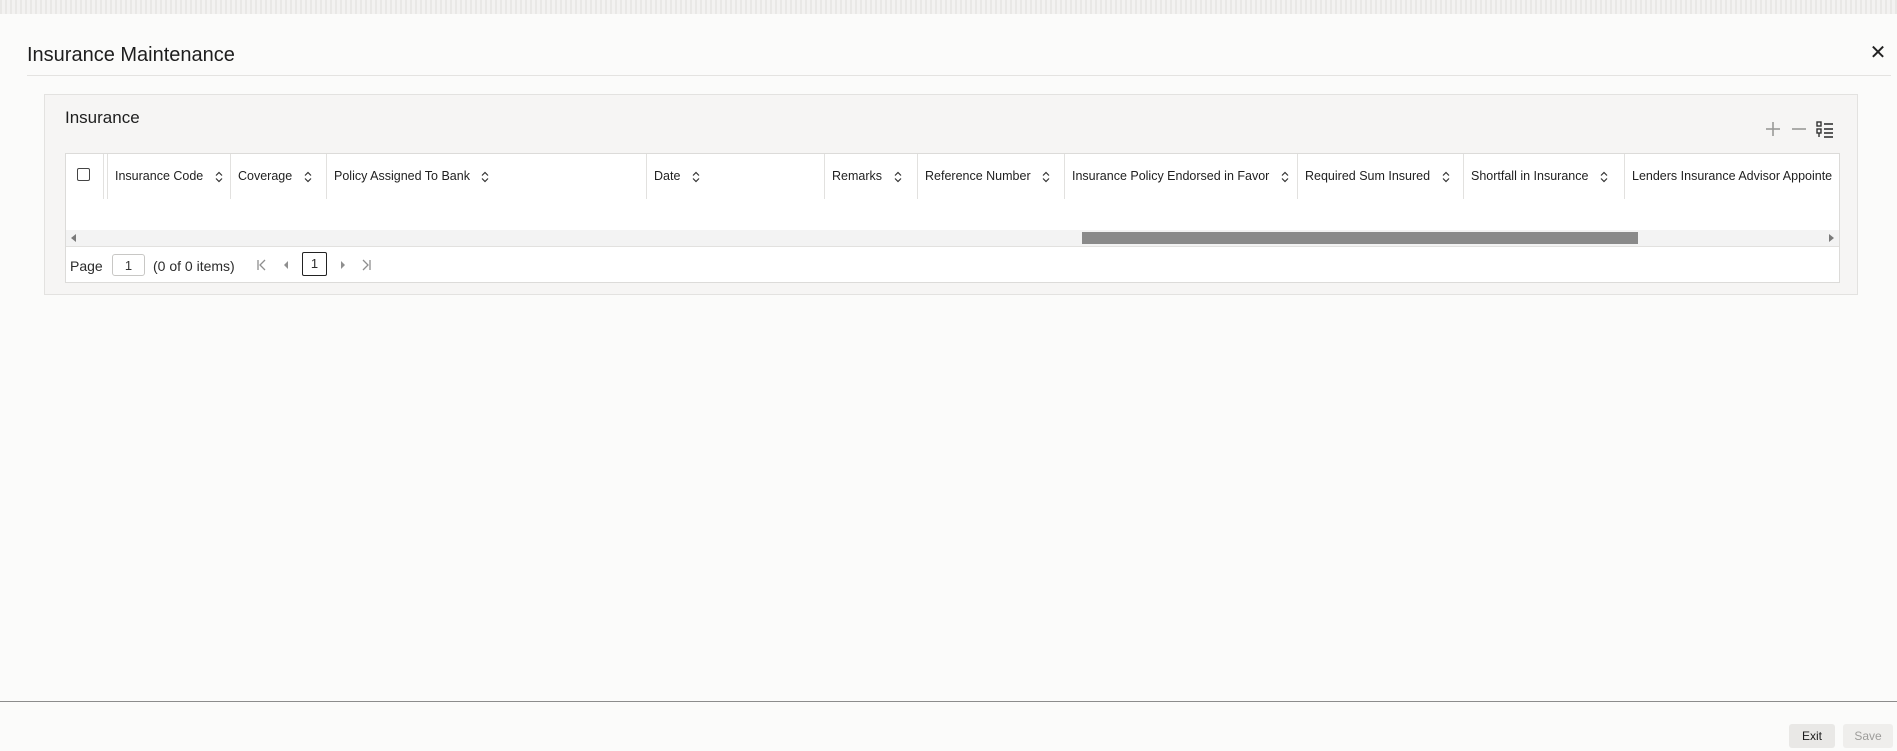 The image size is (1897, 751). Describe the element at coordinates (1530, 176) in the screenshot. I see `column-label: Shortfall in Insurance` at that location.